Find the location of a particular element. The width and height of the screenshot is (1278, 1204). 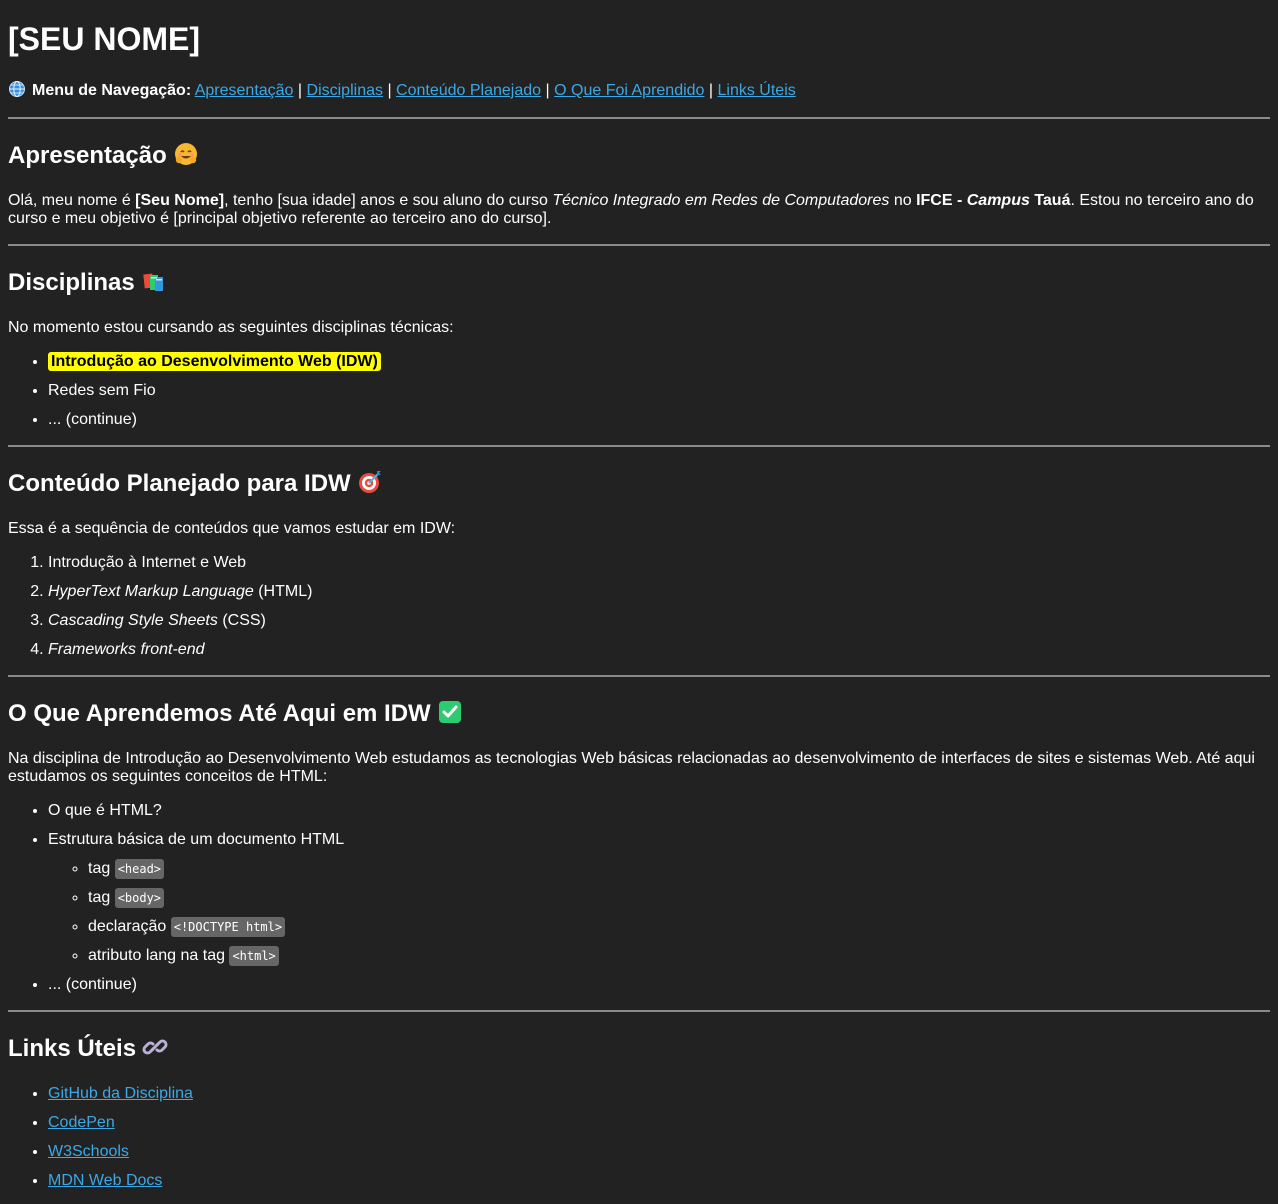

code-snippet: <html> is located at coordinates (254, 956).